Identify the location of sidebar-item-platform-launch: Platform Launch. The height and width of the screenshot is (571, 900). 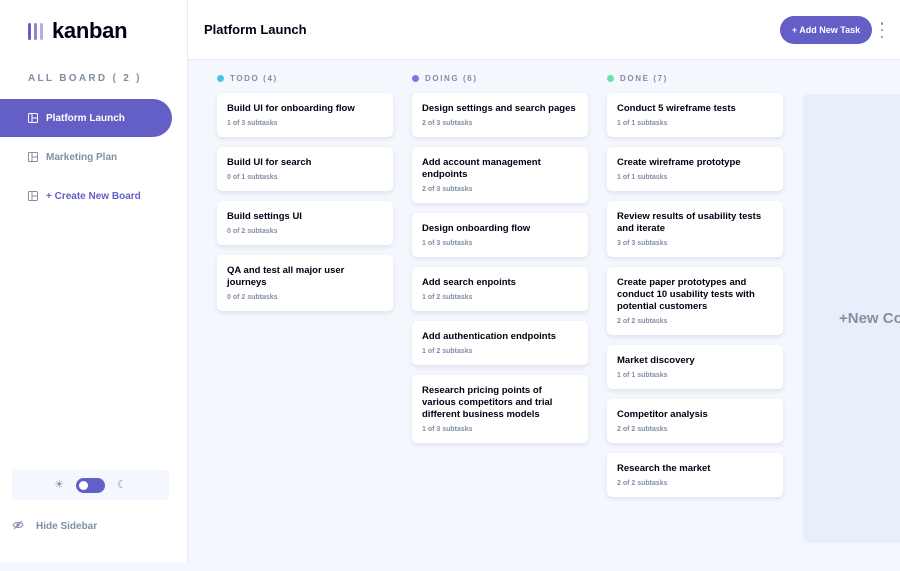
(86, 118).